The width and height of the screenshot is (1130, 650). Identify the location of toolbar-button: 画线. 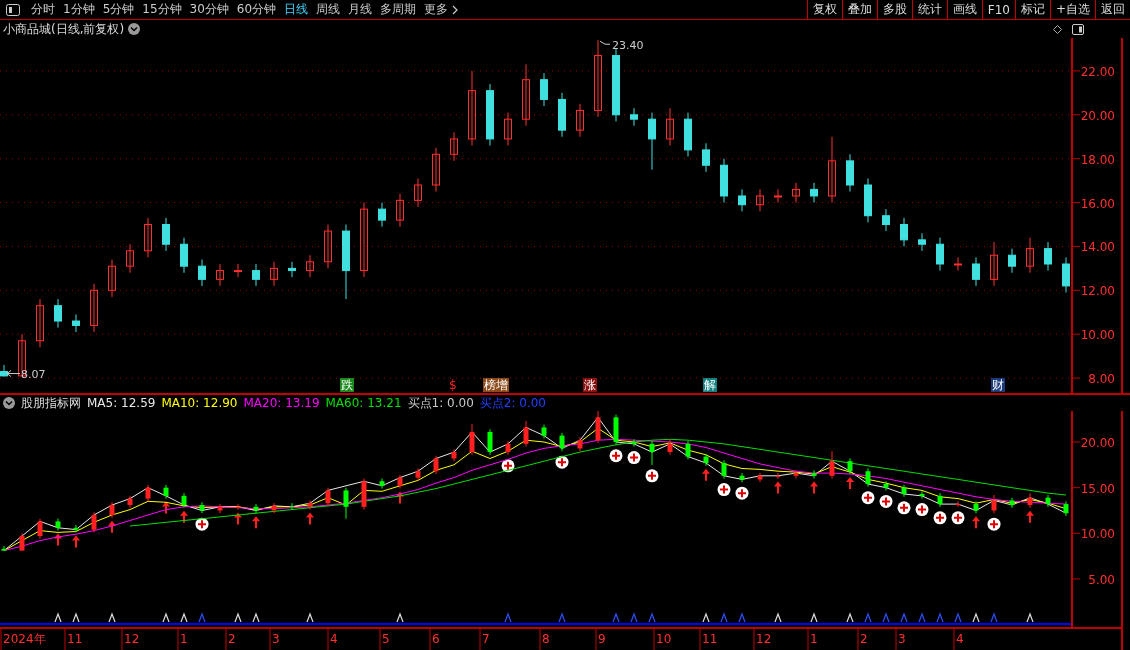
(964, 9).